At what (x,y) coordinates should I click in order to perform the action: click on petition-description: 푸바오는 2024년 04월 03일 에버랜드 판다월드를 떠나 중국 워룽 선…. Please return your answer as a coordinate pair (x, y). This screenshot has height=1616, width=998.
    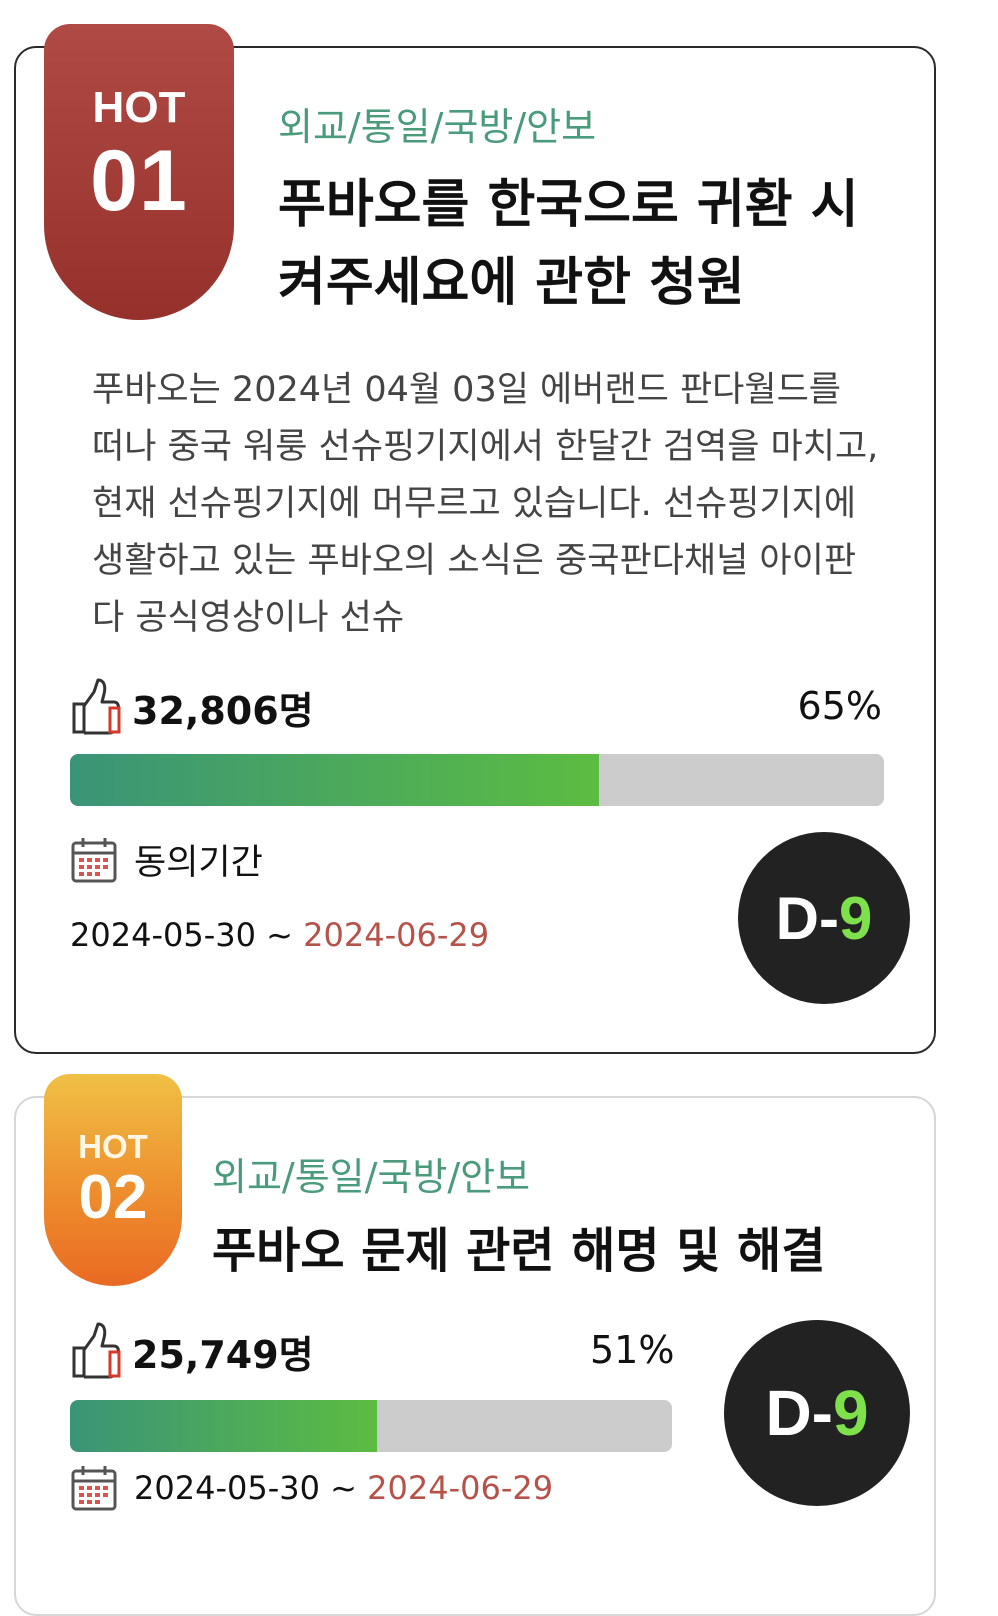
    Looking at the image, I should click on (485, 504).